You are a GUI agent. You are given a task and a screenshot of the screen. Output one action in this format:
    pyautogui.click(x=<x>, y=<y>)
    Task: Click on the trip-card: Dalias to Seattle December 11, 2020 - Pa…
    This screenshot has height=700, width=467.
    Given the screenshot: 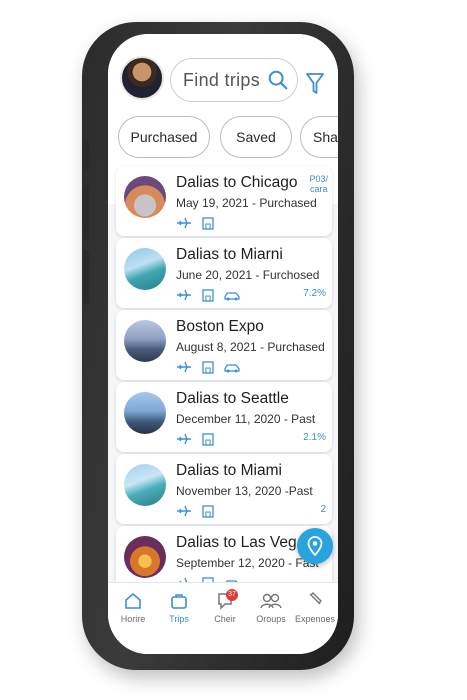 What is the action you would take?
    pyautogui.click(x=224, y=417)
    